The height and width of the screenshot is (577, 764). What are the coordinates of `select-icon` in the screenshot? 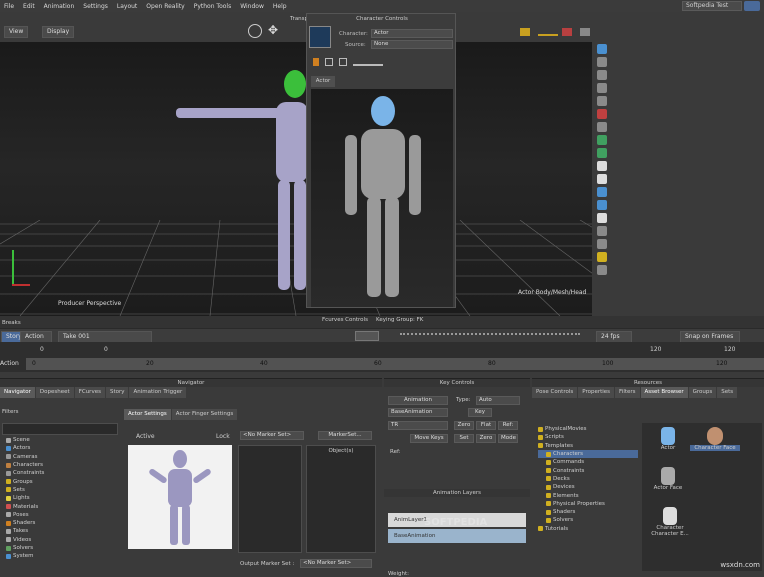 It's located at (602, 49).